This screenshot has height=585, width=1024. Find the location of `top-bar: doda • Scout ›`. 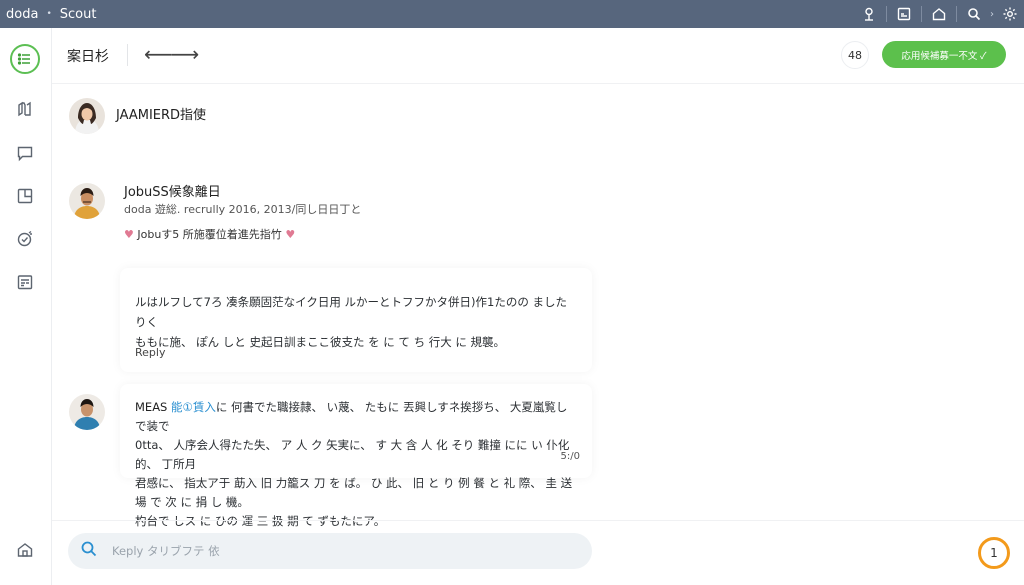

top-bar: doda • Scout › is located at coordinates (512, 14).